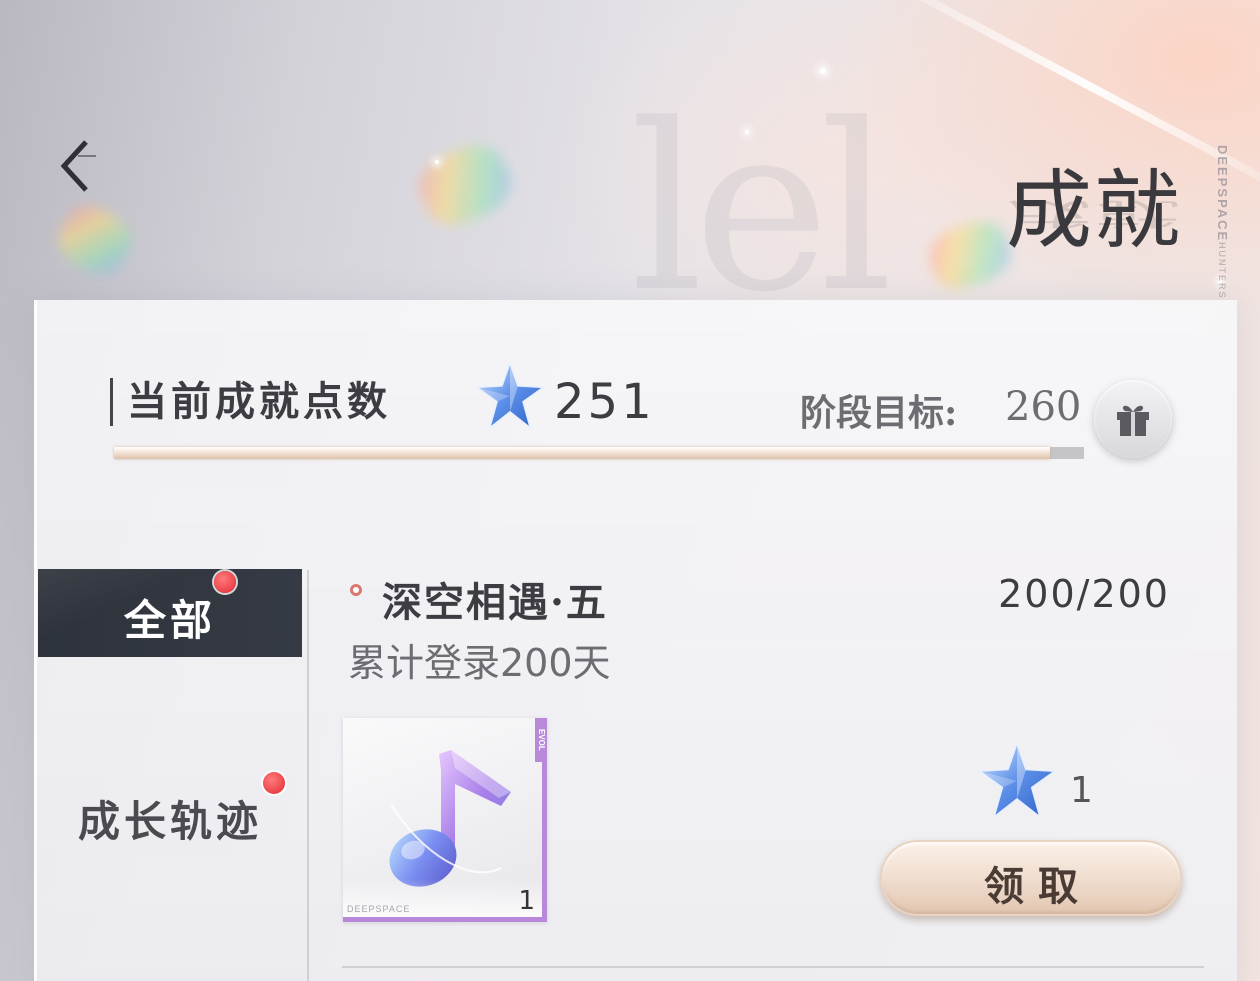 This screenshot has height=981, width=1260. What do you see at coordinates (250, 402) in the screenshot?
I see `points-label: 当前成就点数` at bounding box center [250, 402].